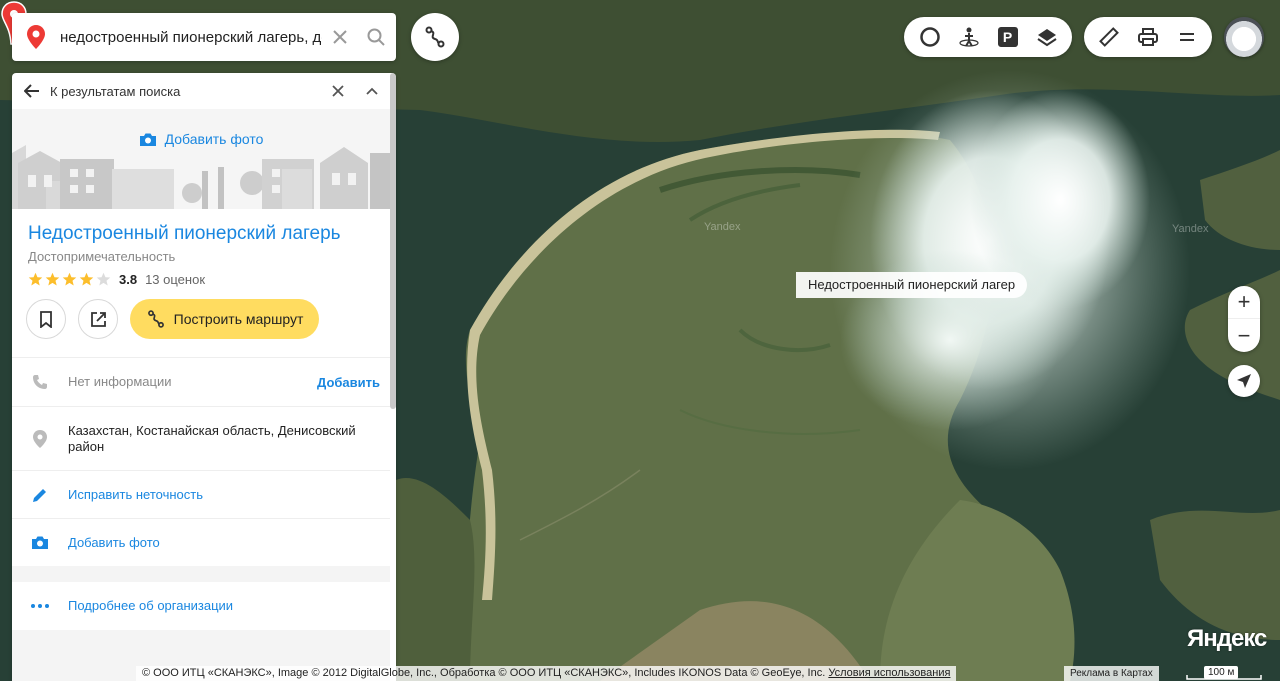 This screenshot has width=1280, height=681. I want to click on navigation-arrow-icon, so click(1244, 381).